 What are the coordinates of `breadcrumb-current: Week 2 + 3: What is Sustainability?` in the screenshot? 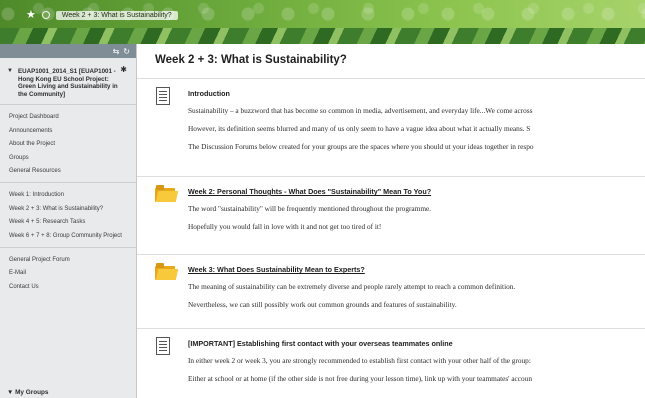 It's located at (116, 15).